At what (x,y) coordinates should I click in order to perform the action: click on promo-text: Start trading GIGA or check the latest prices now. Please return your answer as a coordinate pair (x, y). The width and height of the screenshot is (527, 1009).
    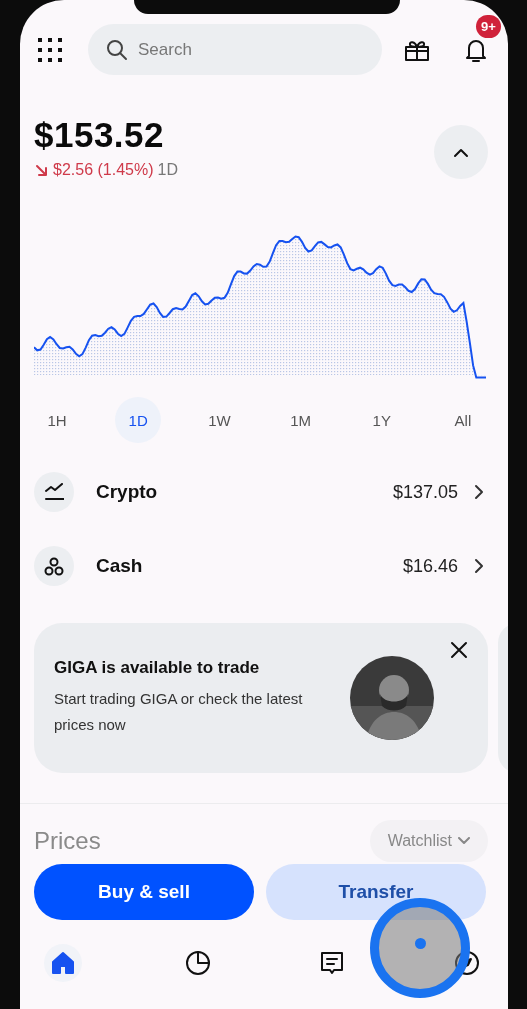
    Looking at the image, I should click on (179, 712).